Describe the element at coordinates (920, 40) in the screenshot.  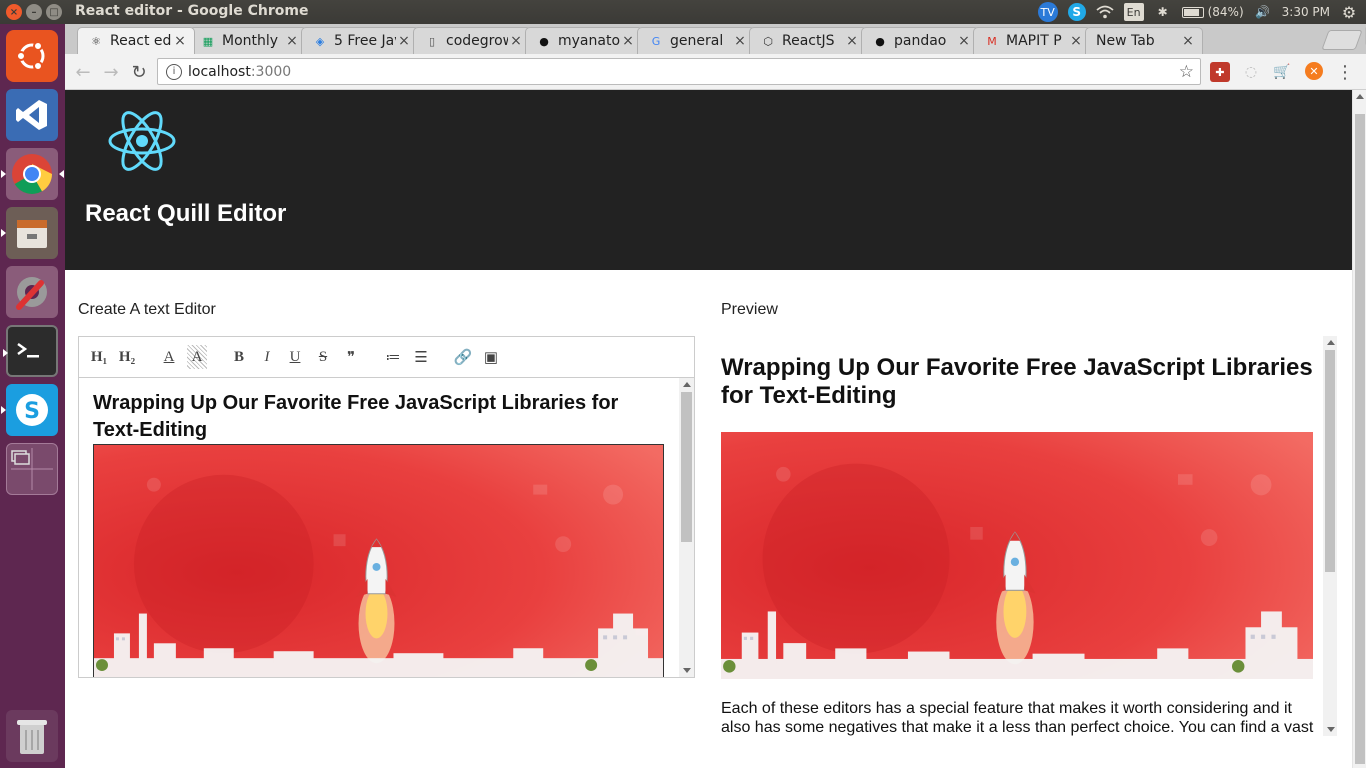
I see `browser-tab: ● pandao ×` at that location.